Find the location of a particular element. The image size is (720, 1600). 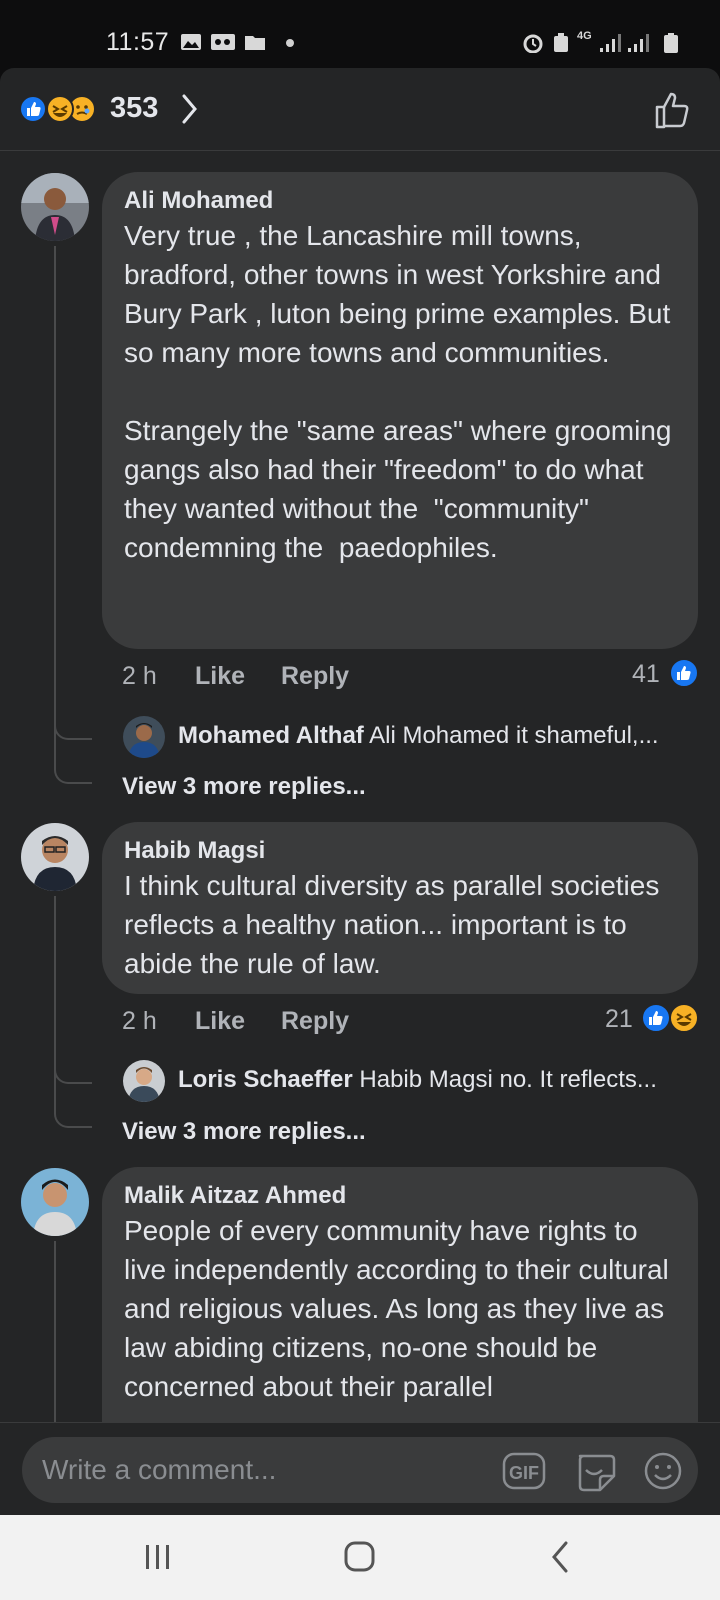

status-time: 11:57 is located at coordinates (138, 42).